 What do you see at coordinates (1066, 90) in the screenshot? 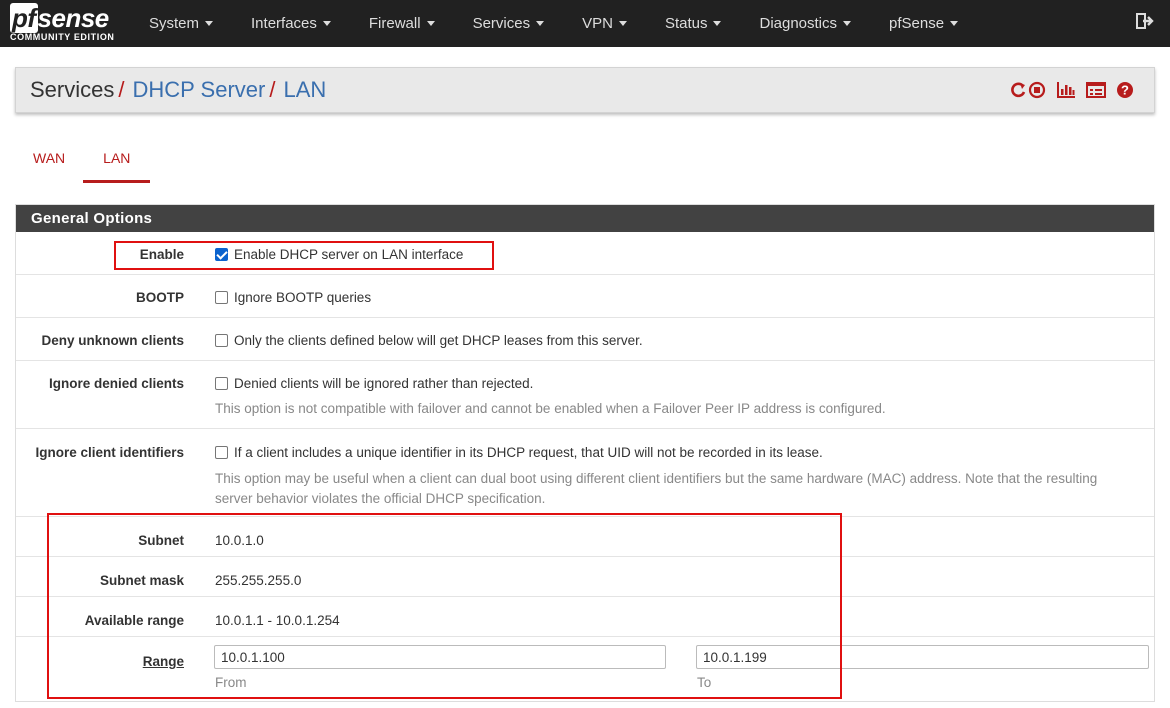
I see `chart-icon` at bounding box center [1066, 90].